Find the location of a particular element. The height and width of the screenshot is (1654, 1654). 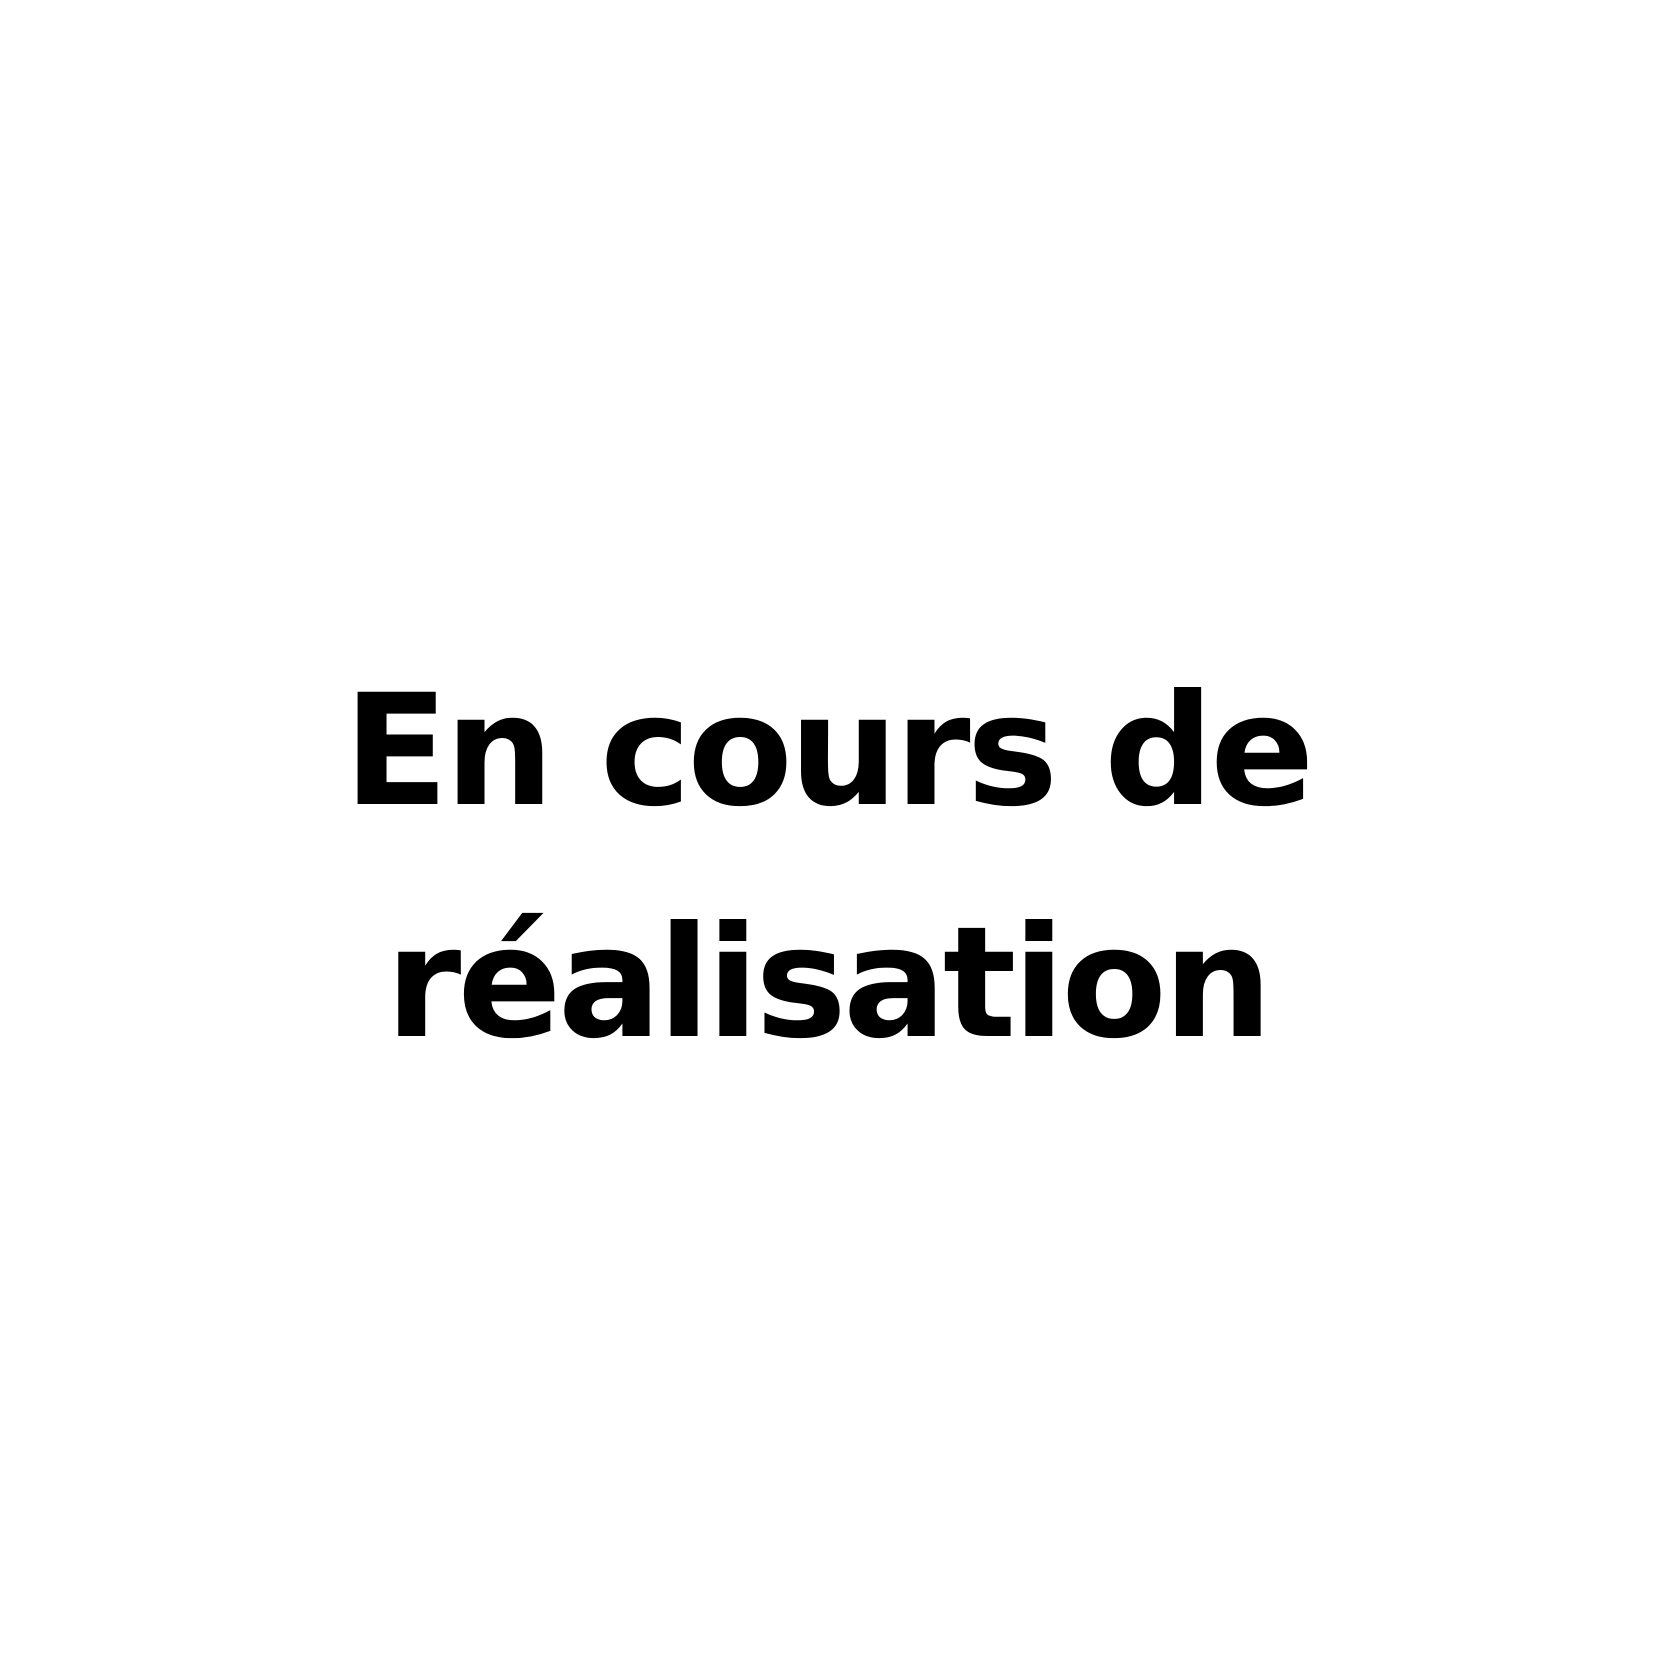

status-message-line-2: réalisation is located at coordinates (828, 983).